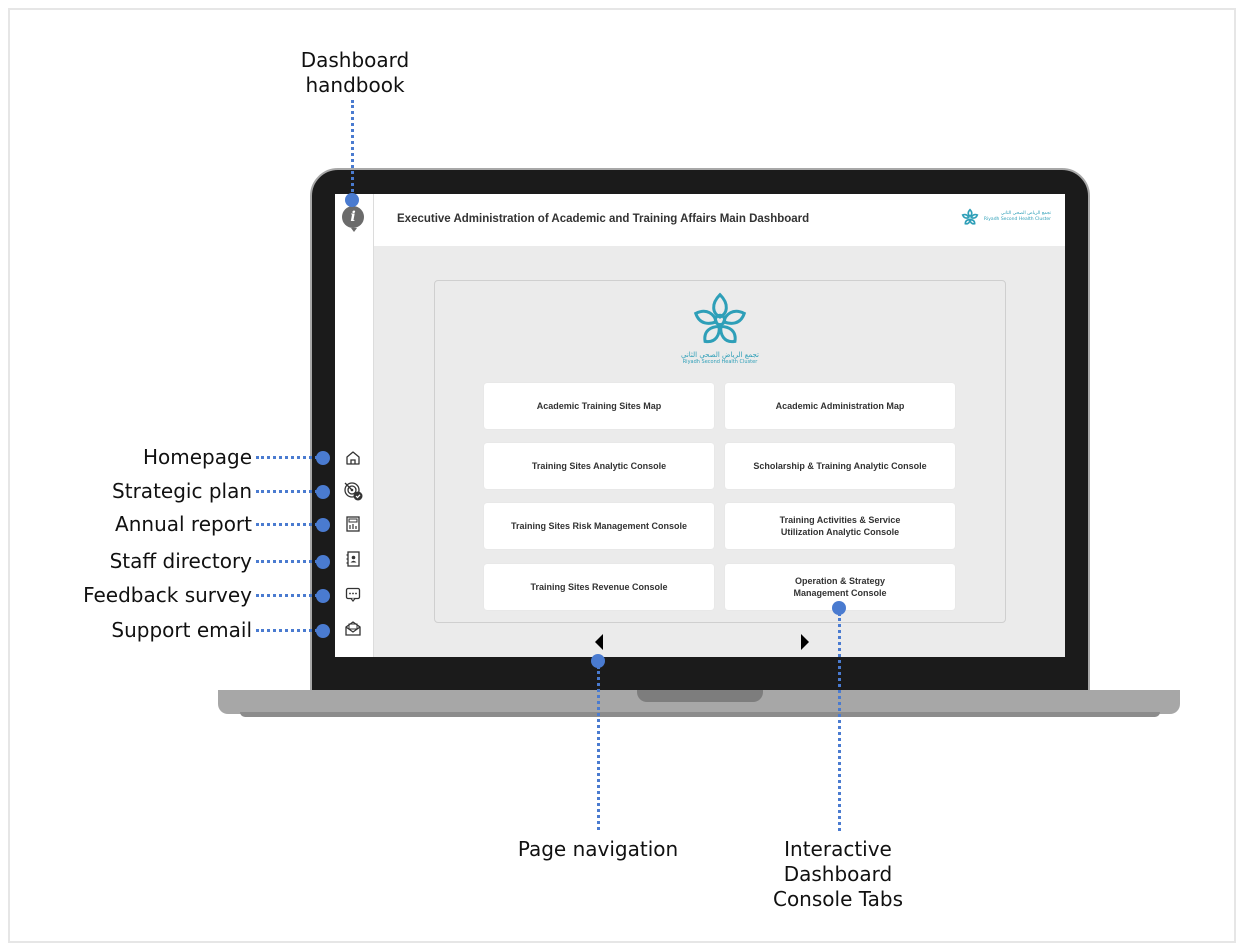 The width and height of the screenshot is (1244, 951). Describe the element at coordinates (598, 849) in the screenshot. I see `annotation-page-navigation: Page navigation` at that location.